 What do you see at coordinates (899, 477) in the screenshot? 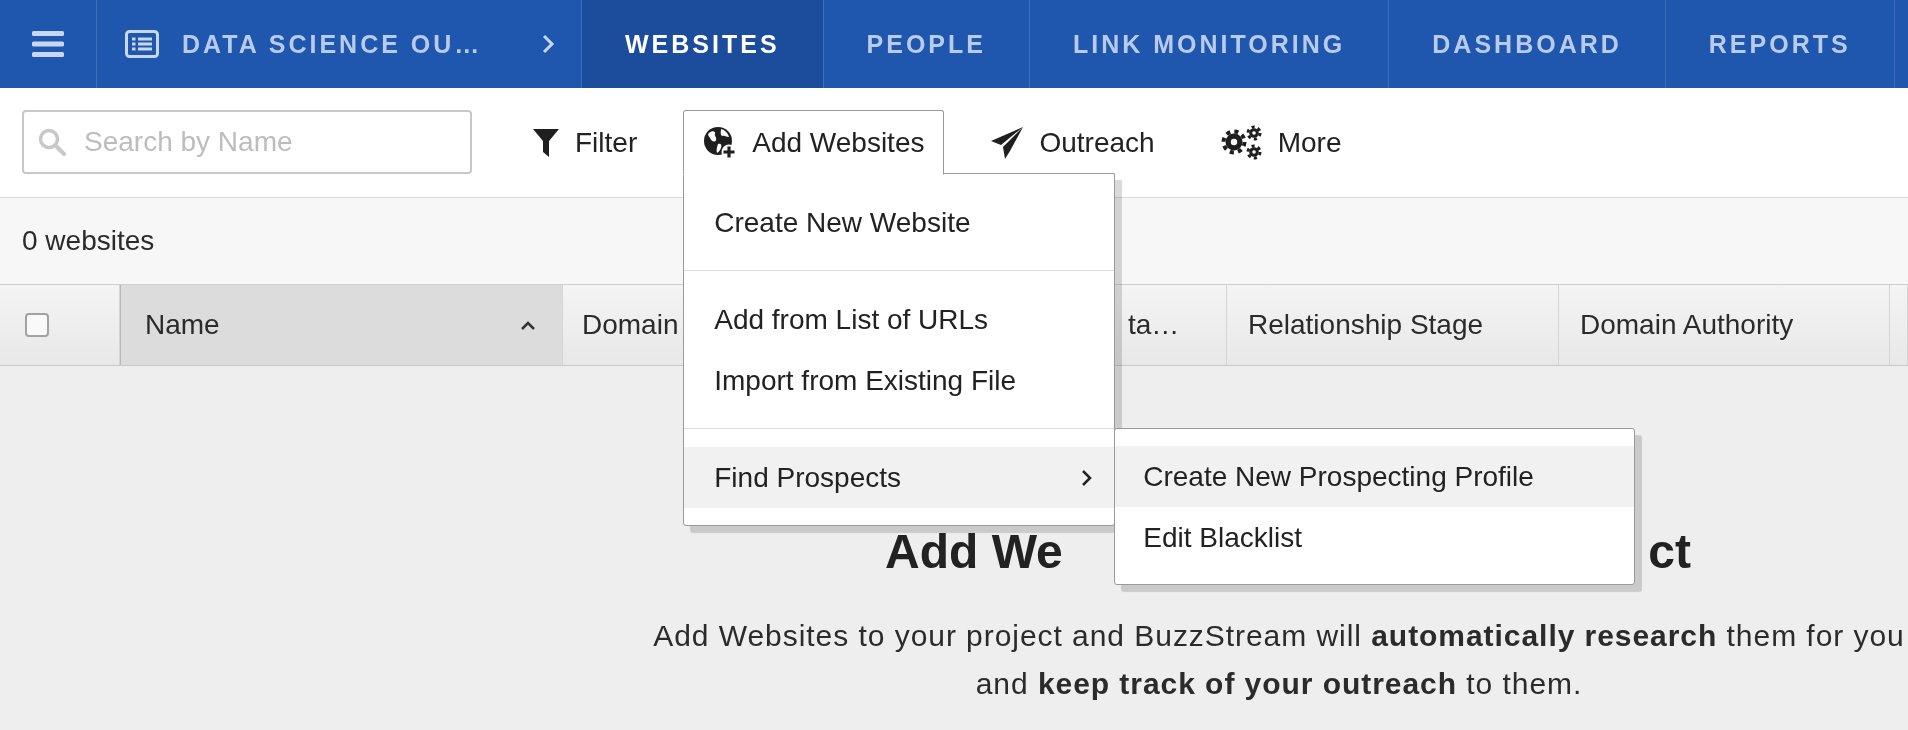
I see `menu-item: Find Prospects` at bounding box center [899, 477].